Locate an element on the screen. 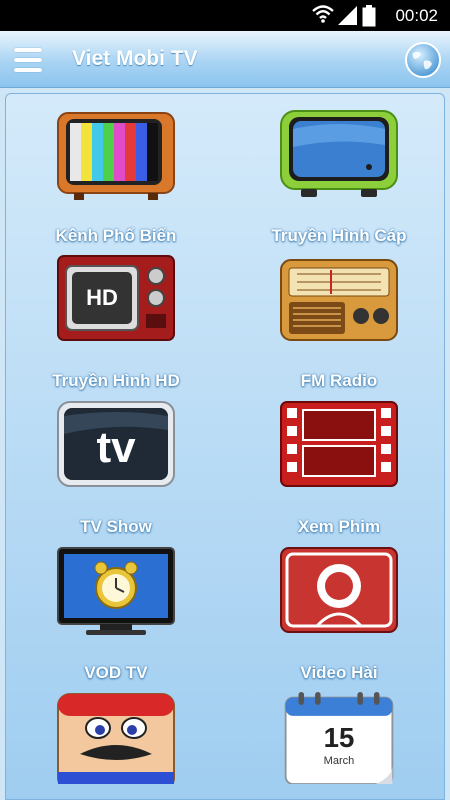 Image resolution: width=450 pixels, height=800 pixels. hd-tv-icon: HD is located at coordinates (116, 298).